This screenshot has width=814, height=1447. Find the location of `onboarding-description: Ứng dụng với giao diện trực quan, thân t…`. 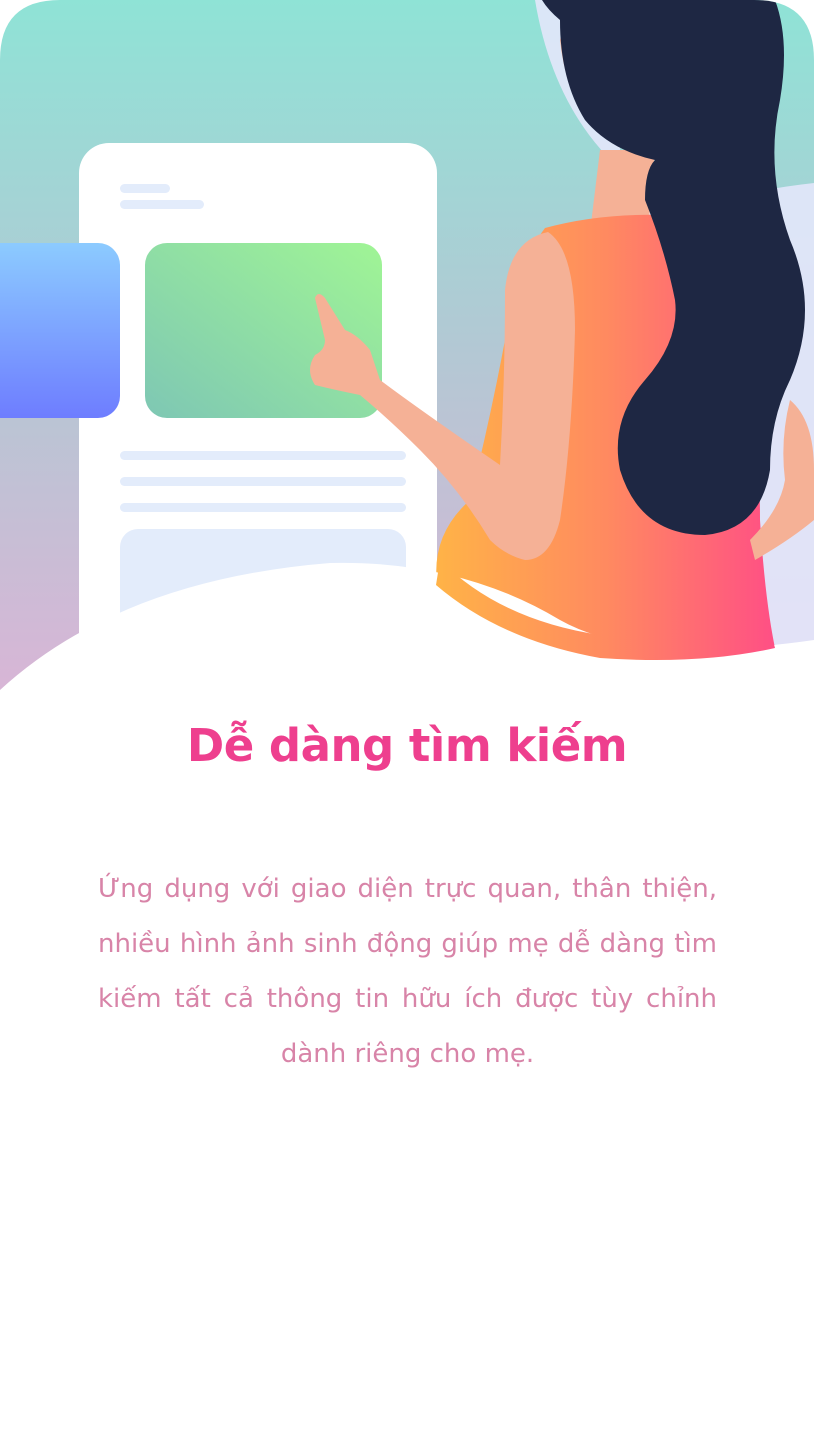

onboarding-description: Ứng dụng với giao diện trực quan, thân t… is located at coordinates (407, 971).